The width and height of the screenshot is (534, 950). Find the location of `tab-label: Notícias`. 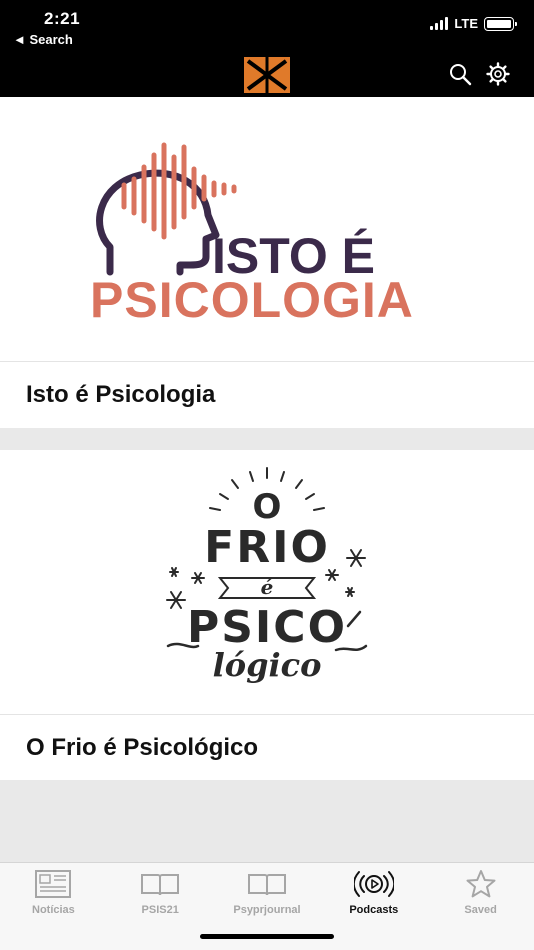

tab-label: Notícias is located at coordinates (53, 910).